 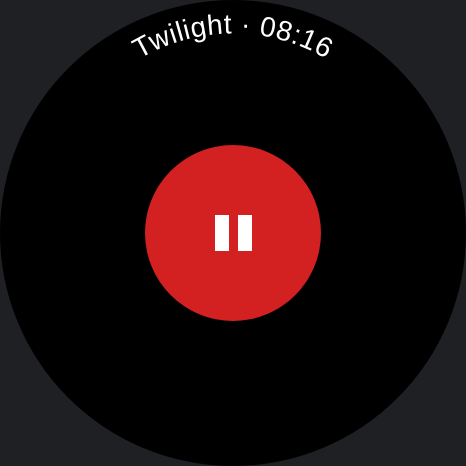 I want to click on time-display: 08:16, so click(x=297, y=37).